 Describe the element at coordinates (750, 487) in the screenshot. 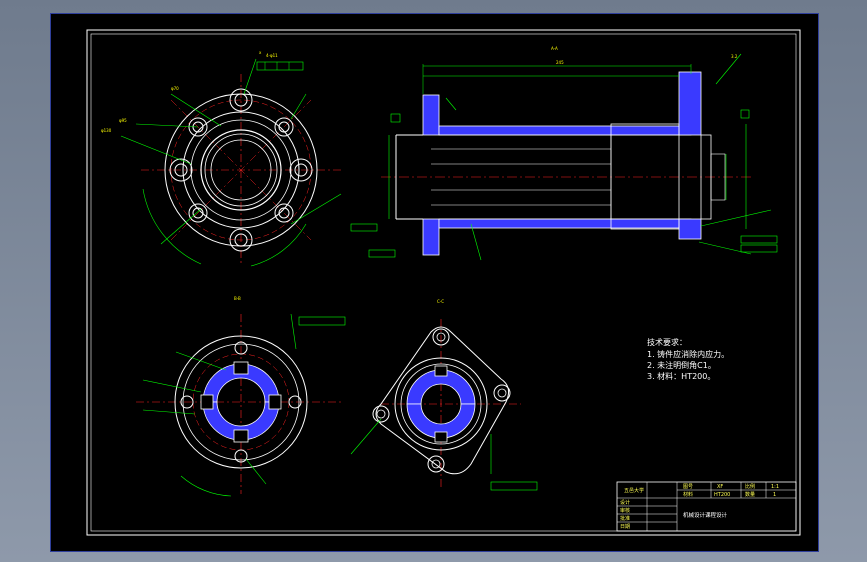

I see `title-block-label-scale: 比例` at that location.